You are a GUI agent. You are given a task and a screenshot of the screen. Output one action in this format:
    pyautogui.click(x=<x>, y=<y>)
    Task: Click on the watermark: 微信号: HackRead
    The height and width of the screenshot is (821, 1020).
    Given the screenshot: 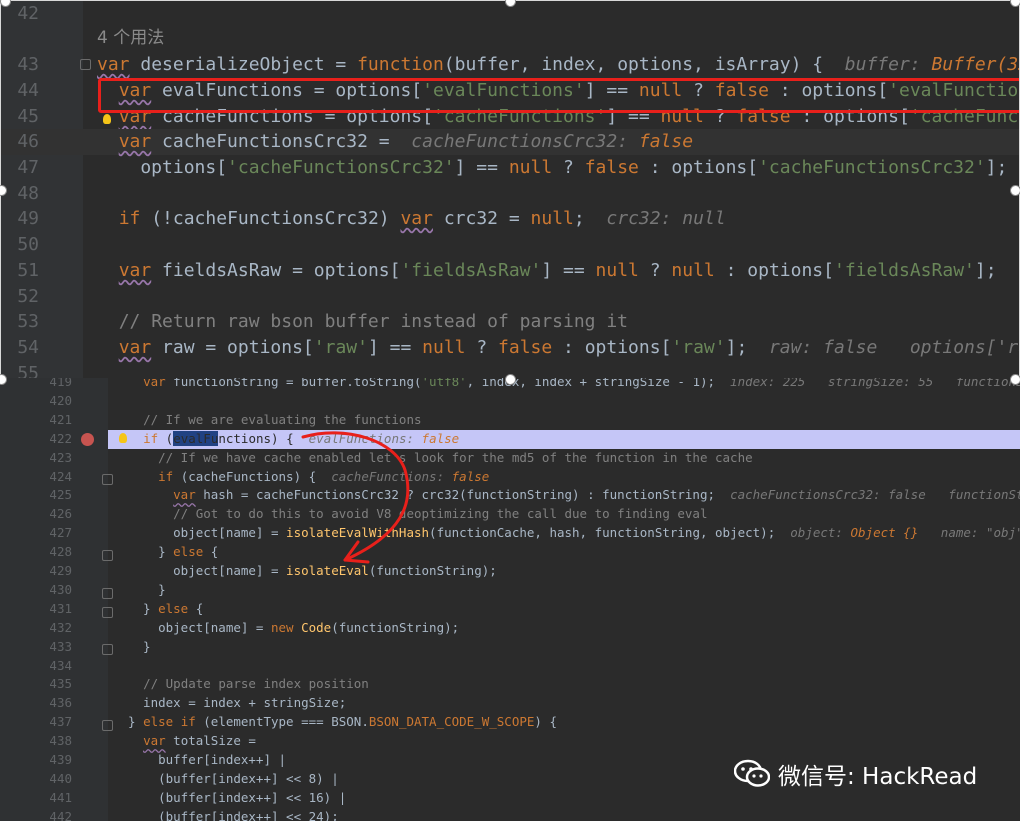 What is the action you would take?
    pyautogui.click(x=855, y=774)
    